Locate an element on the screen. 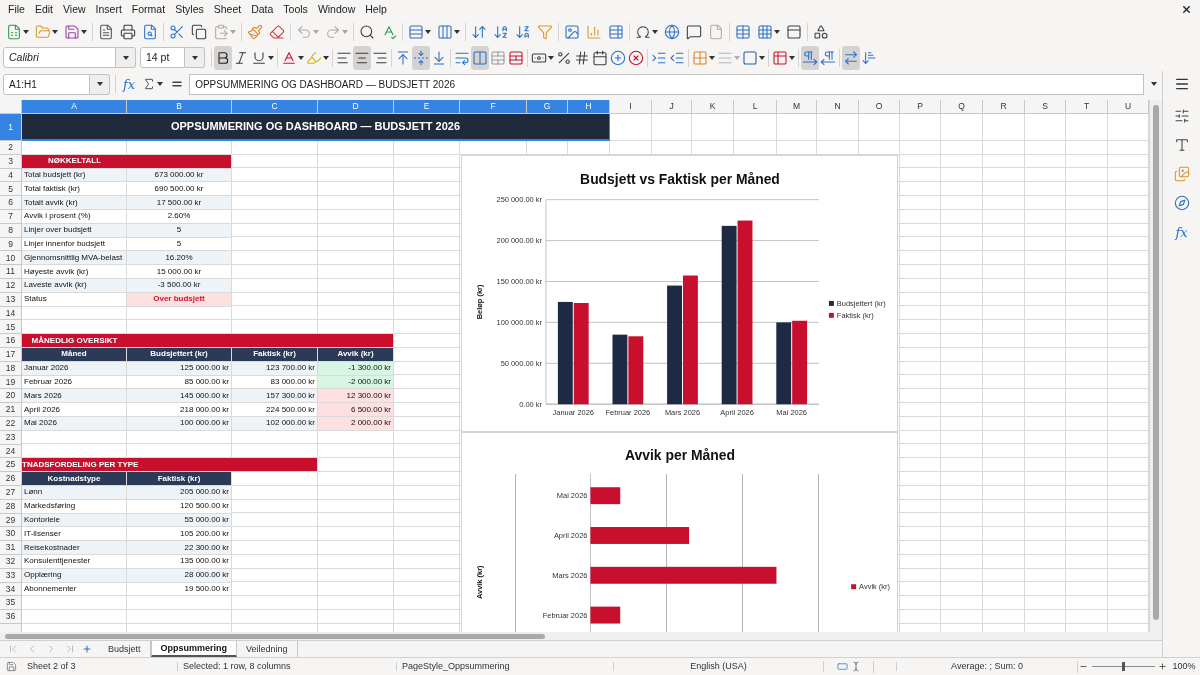 This screenshot has height=675, width=1200. column-header: N is located at coordinates (838, 107).